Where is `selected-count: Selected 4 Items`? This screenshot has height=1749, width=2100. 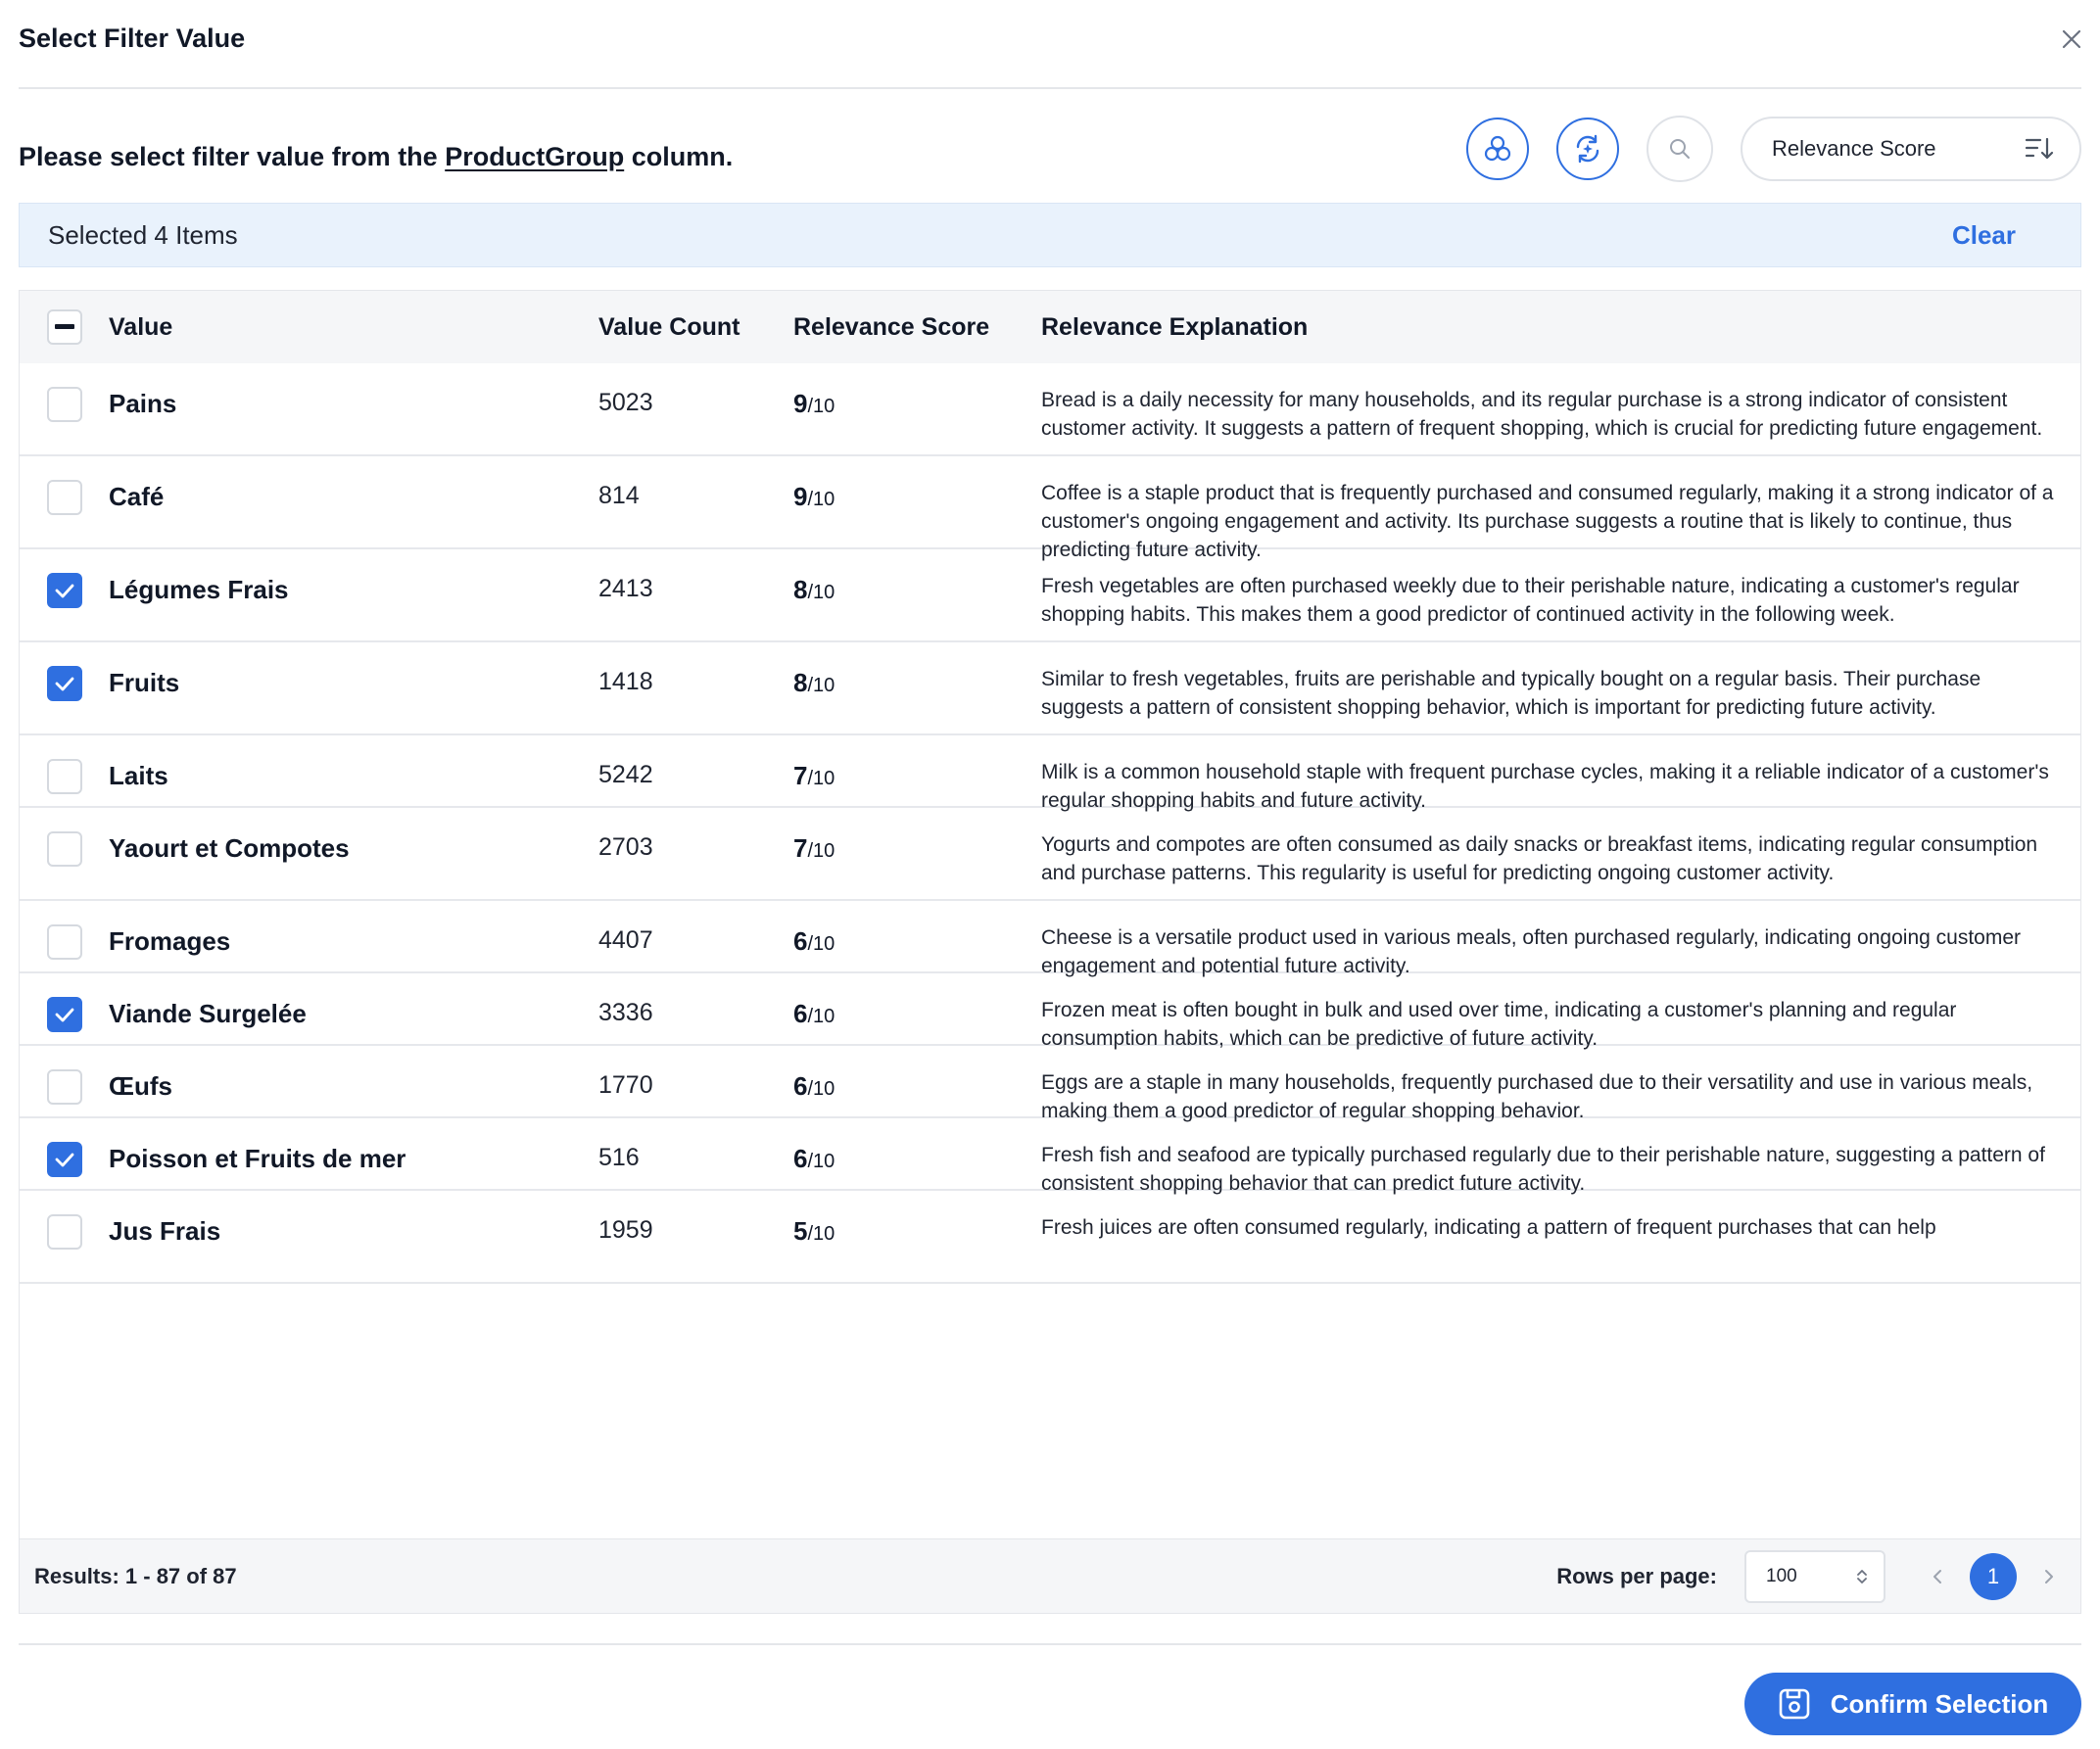 selected-count: Selected 4 Items is located at coordinates (143, 235).